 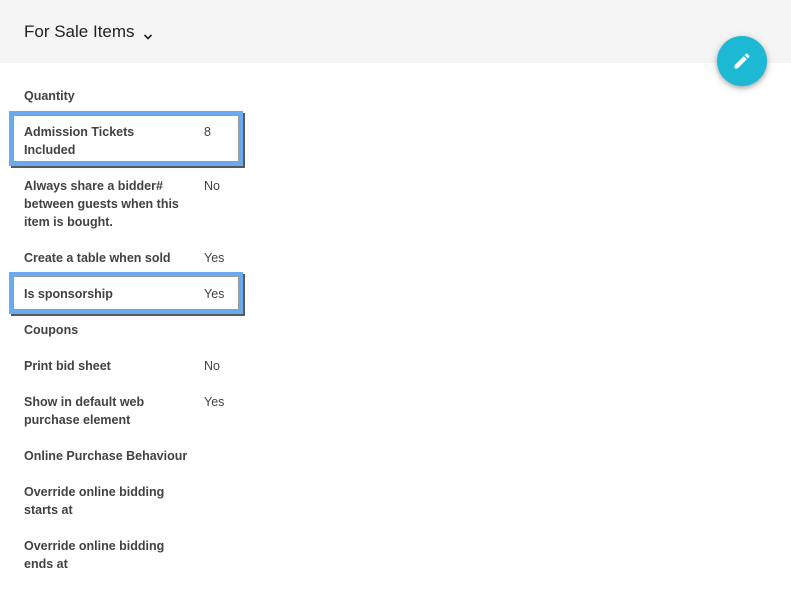 What do you see at coordinates (79, 31) in the screenshot?
I see `page-title: For Sale Items` at bounding box center [79, 31].